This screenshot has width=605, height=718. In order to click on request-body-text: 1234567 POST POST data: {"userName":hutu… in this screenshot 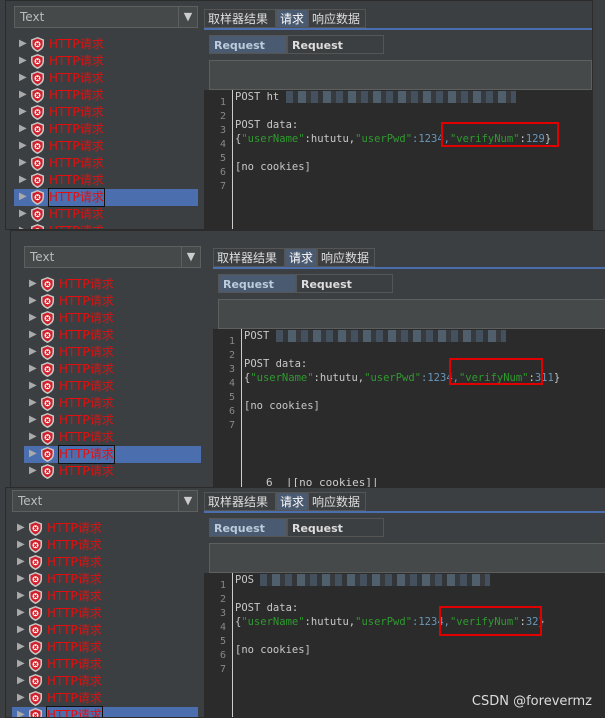, I will do `click(409, 408)`.